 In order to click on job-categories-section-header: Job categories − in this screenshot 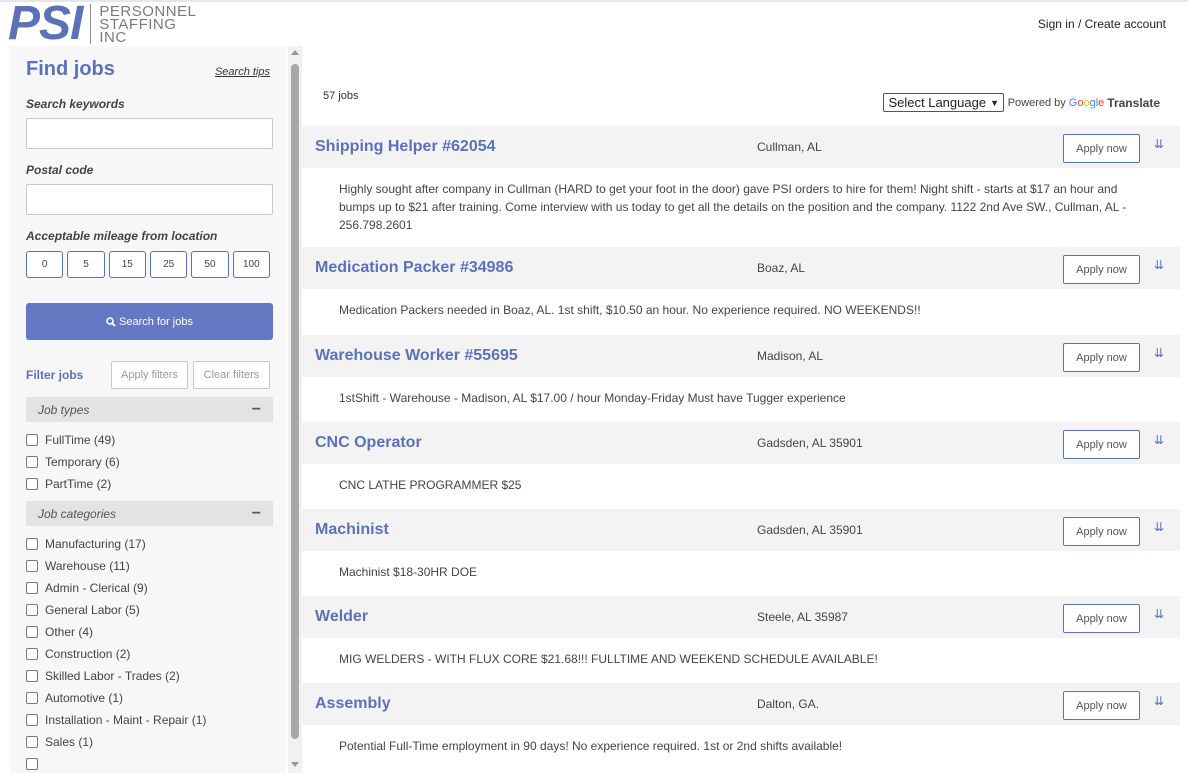, I will do `click(149, 513)`.